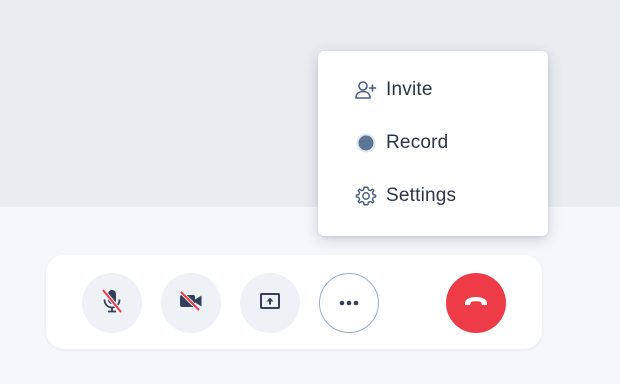 This screenshot has height=384, width=620. Describe the element at coordinates (366, 90) in the screenshot. I see `add-user-icon` at that location.